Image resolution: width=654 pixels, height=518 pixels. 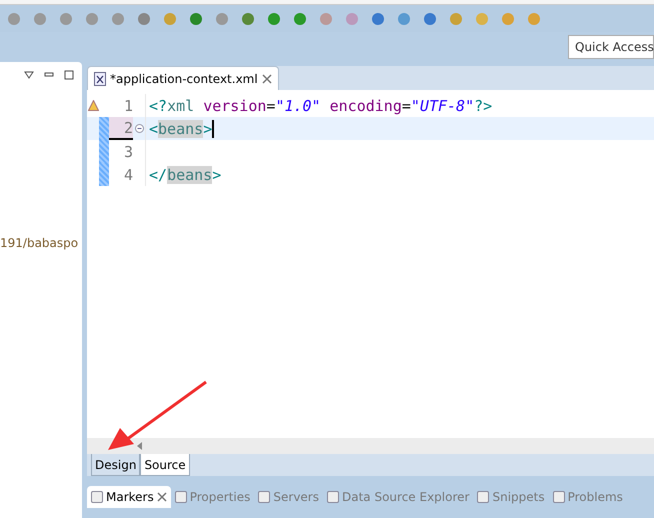 What do you see at coordinates (121, 128) in the screenshot?
I see `line-number: 2` at bounding box center [121, 128].